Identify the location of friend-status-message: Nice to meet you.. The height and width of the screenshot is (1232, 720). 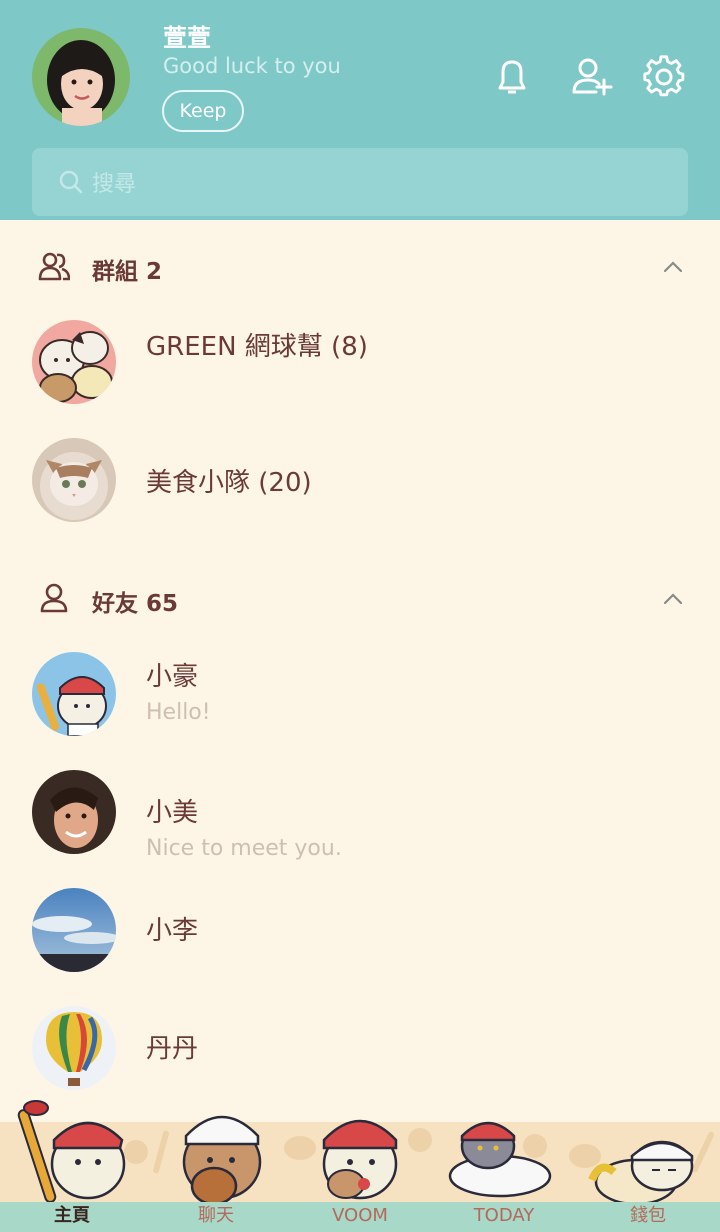
(244, 848).